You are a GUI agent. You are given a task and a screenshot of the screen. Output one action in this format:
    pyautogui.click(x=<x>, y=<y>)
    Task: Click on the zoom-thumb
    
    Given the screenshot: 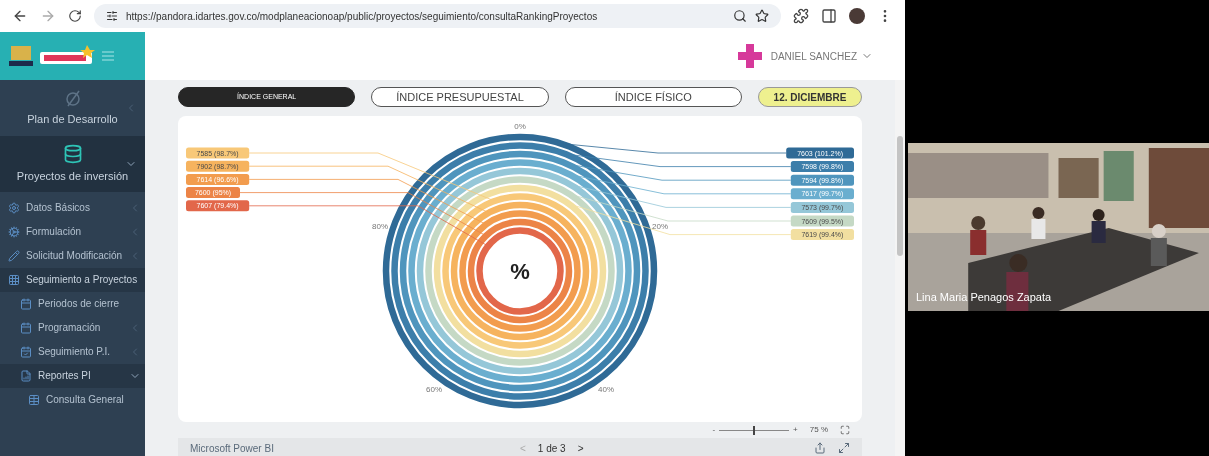 What is the action you would take?
    pyautogui.click(x=754, y=430)
    